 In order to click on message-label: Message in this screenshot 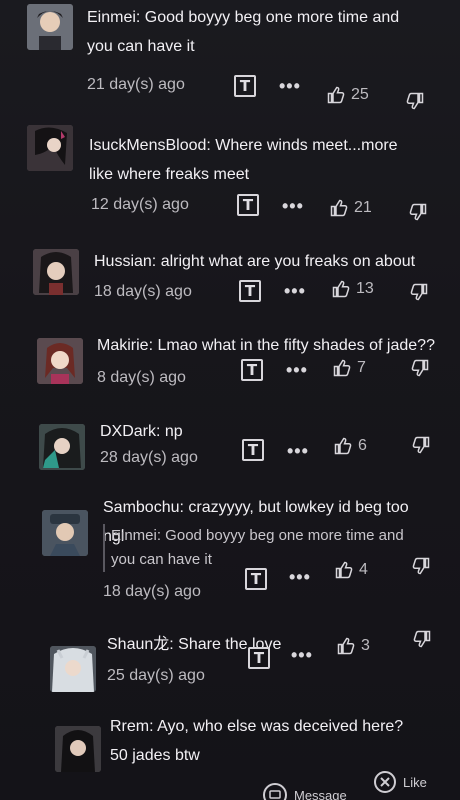, I will do `click(320, 793)`.